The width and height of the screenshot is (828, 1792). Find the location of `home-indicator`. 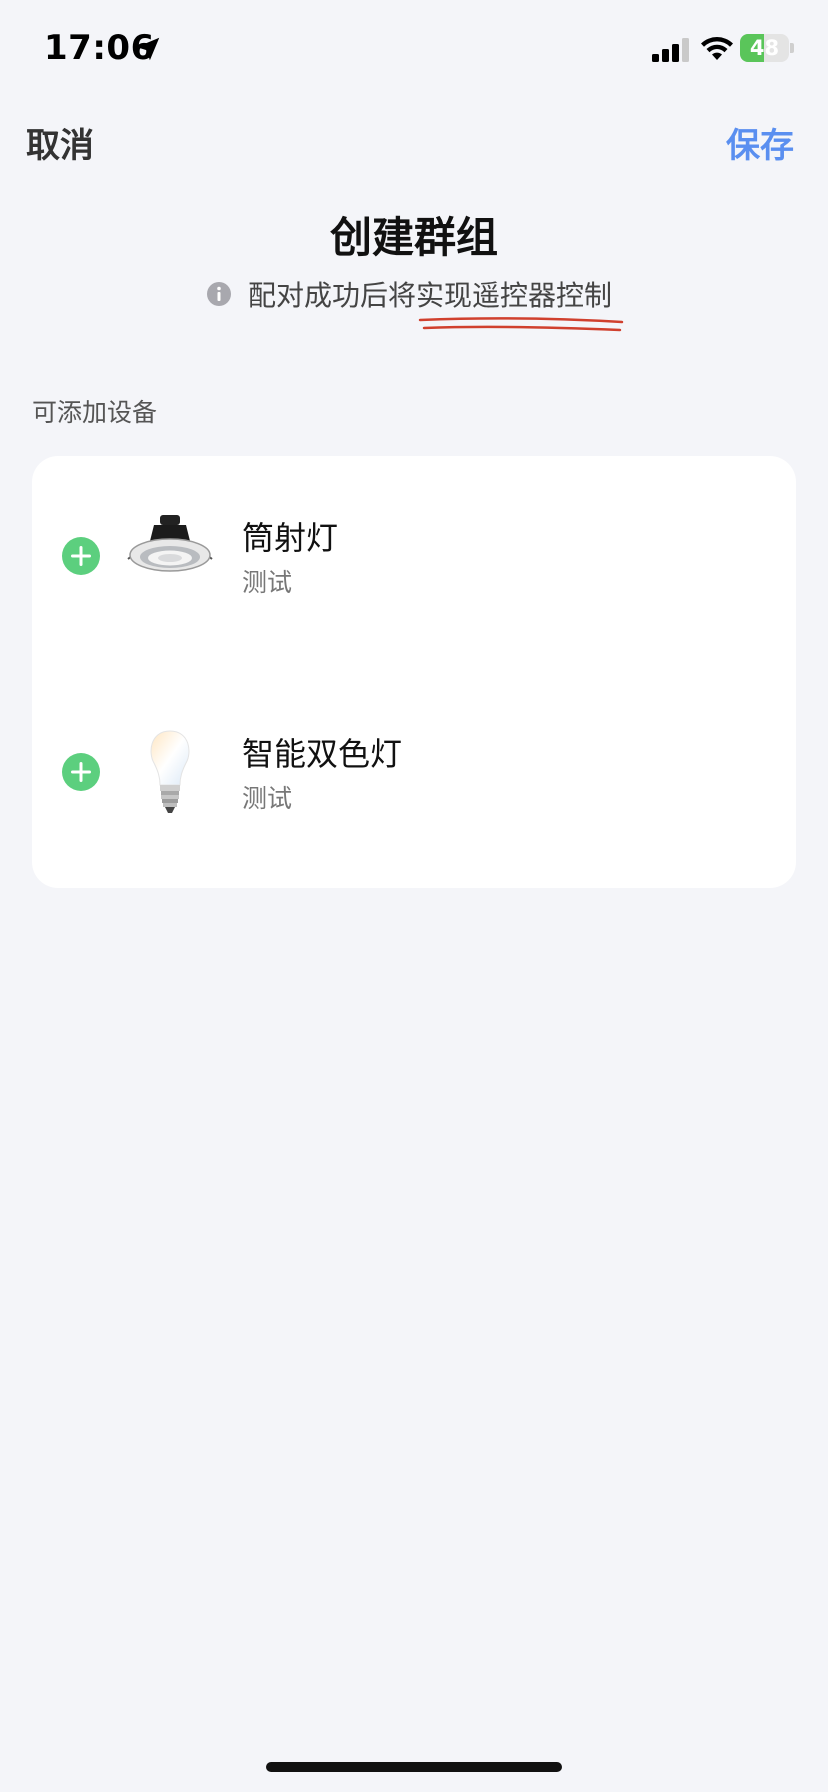

home-indicator is located at coordinates (414, 1767).